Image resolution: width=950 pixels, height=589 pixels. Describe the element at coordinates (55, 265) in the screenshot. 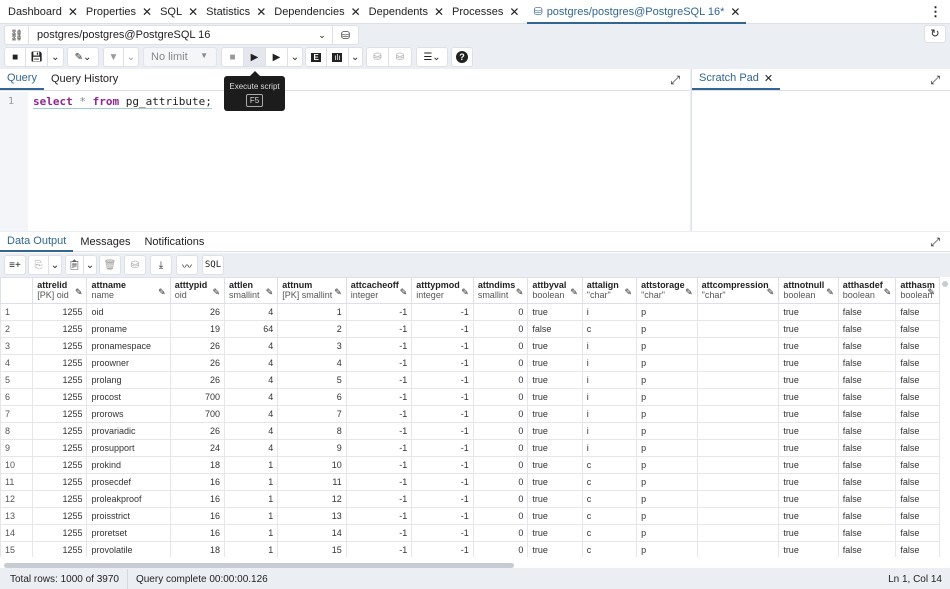

I see `copy-dropdown-button: ⌄` at that location.